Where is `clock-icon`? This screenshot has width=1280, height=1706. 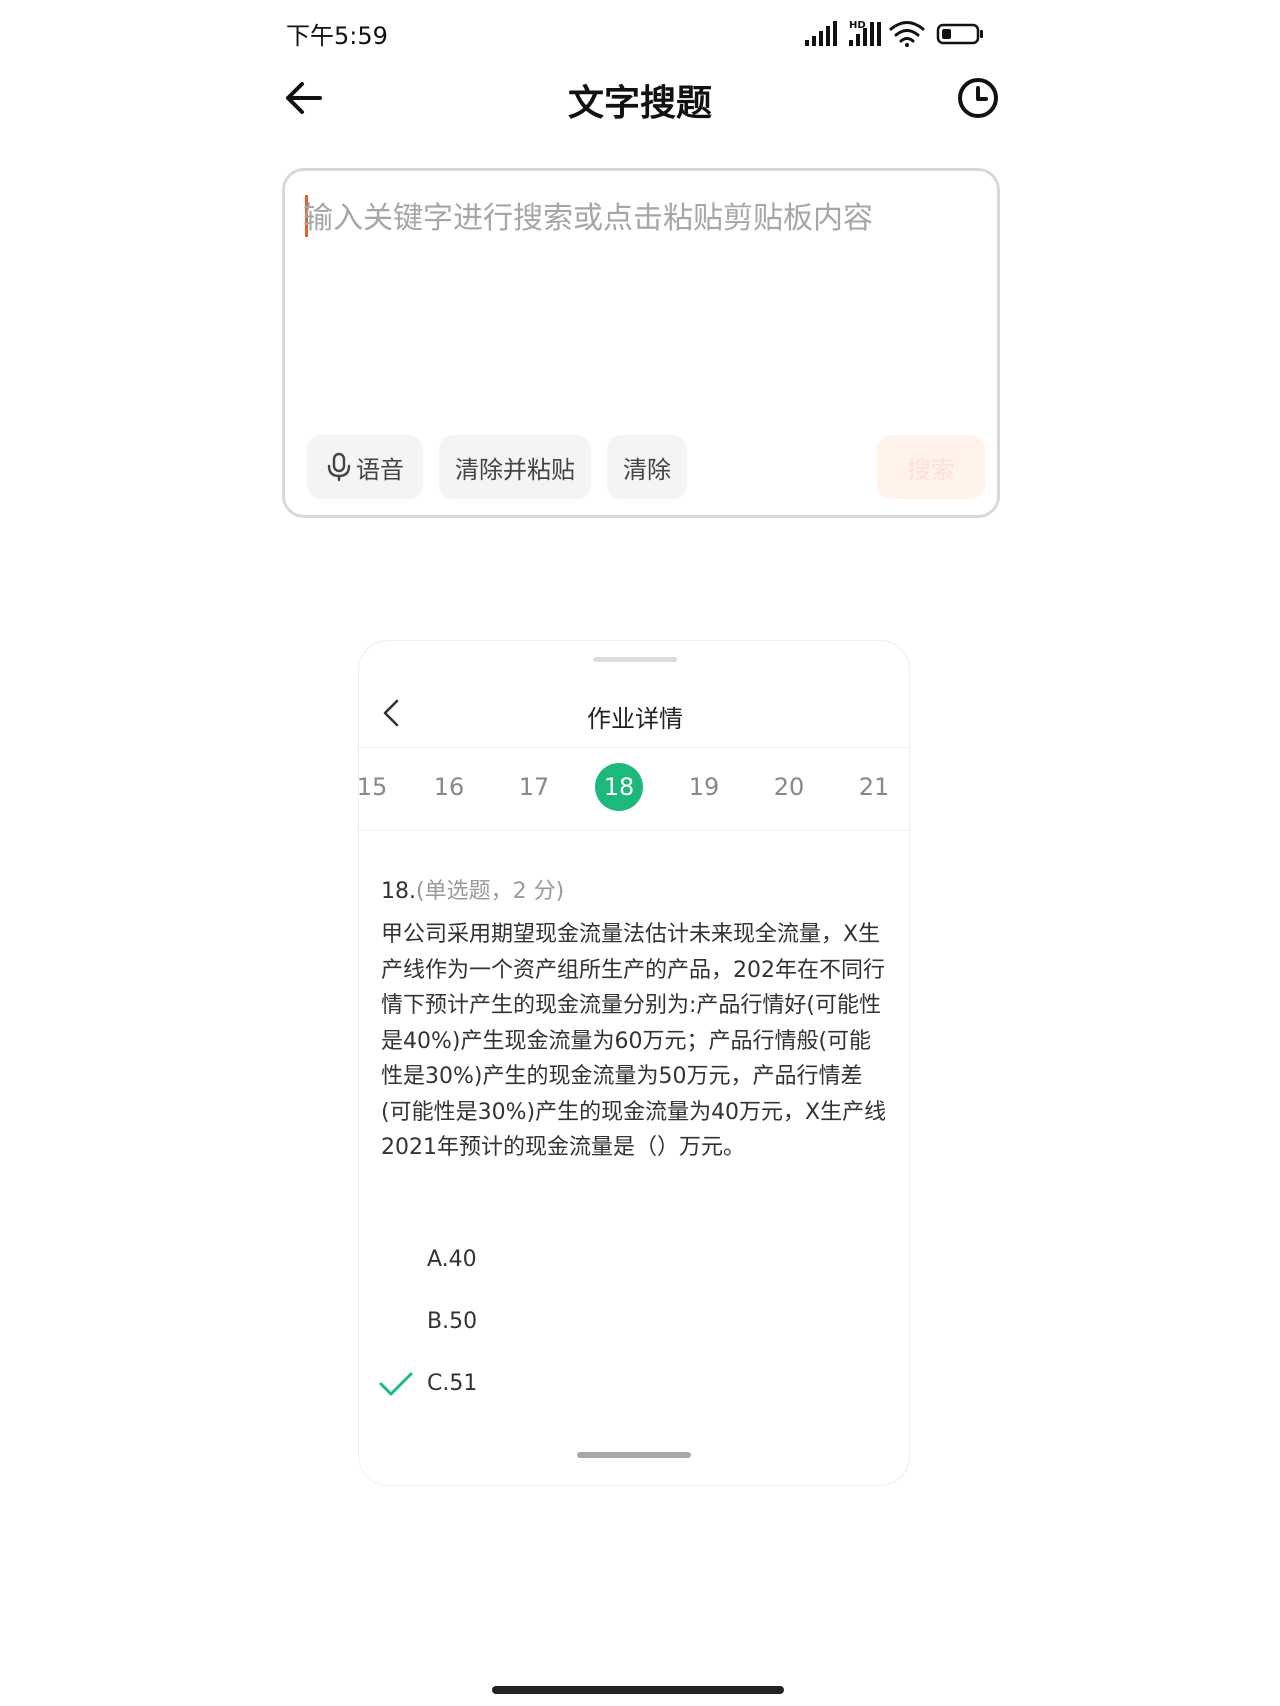
clock-icon is located at coordinates (978, 98).